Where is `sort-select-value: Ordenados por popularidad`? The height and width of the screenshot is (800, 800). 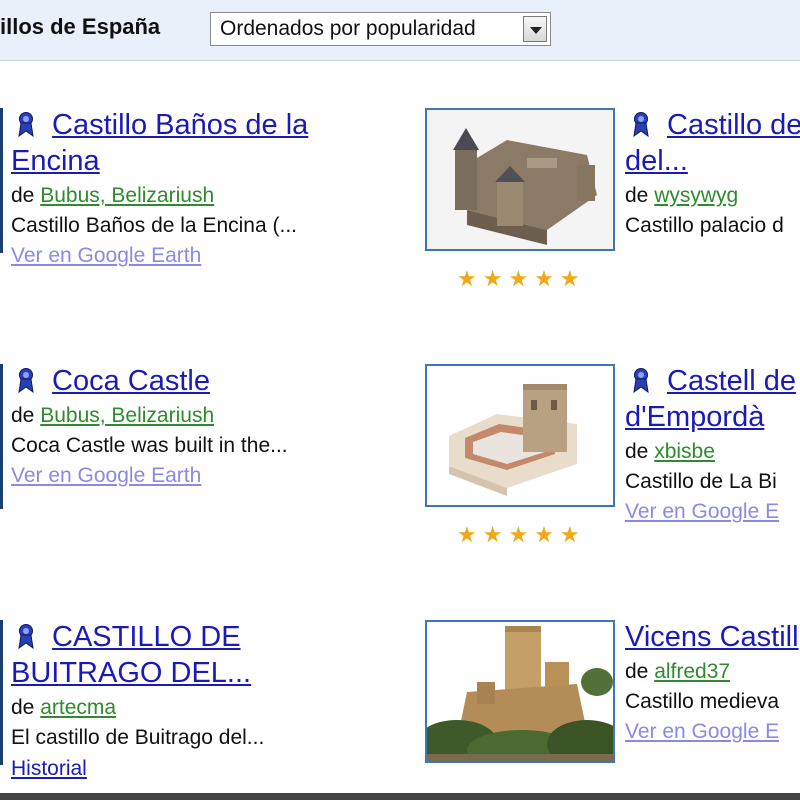
sort-select-value: Ordenados por popularidad is located at coordinates (348, 28).